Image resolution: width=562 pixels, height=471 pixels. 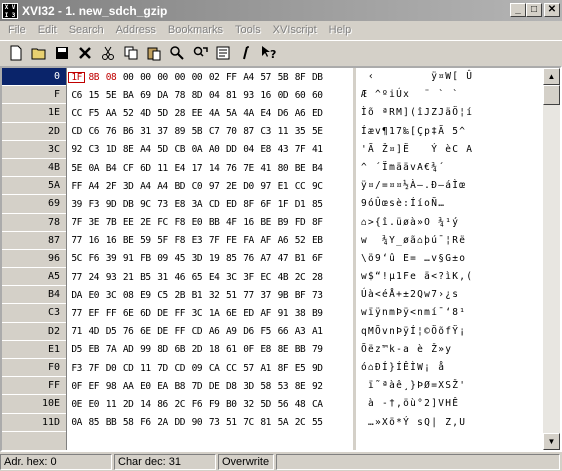 What do you see at coordinates (265, 404) in the screenshot?
I see `hex-byte: 5D` at bounding box center [265, 404].